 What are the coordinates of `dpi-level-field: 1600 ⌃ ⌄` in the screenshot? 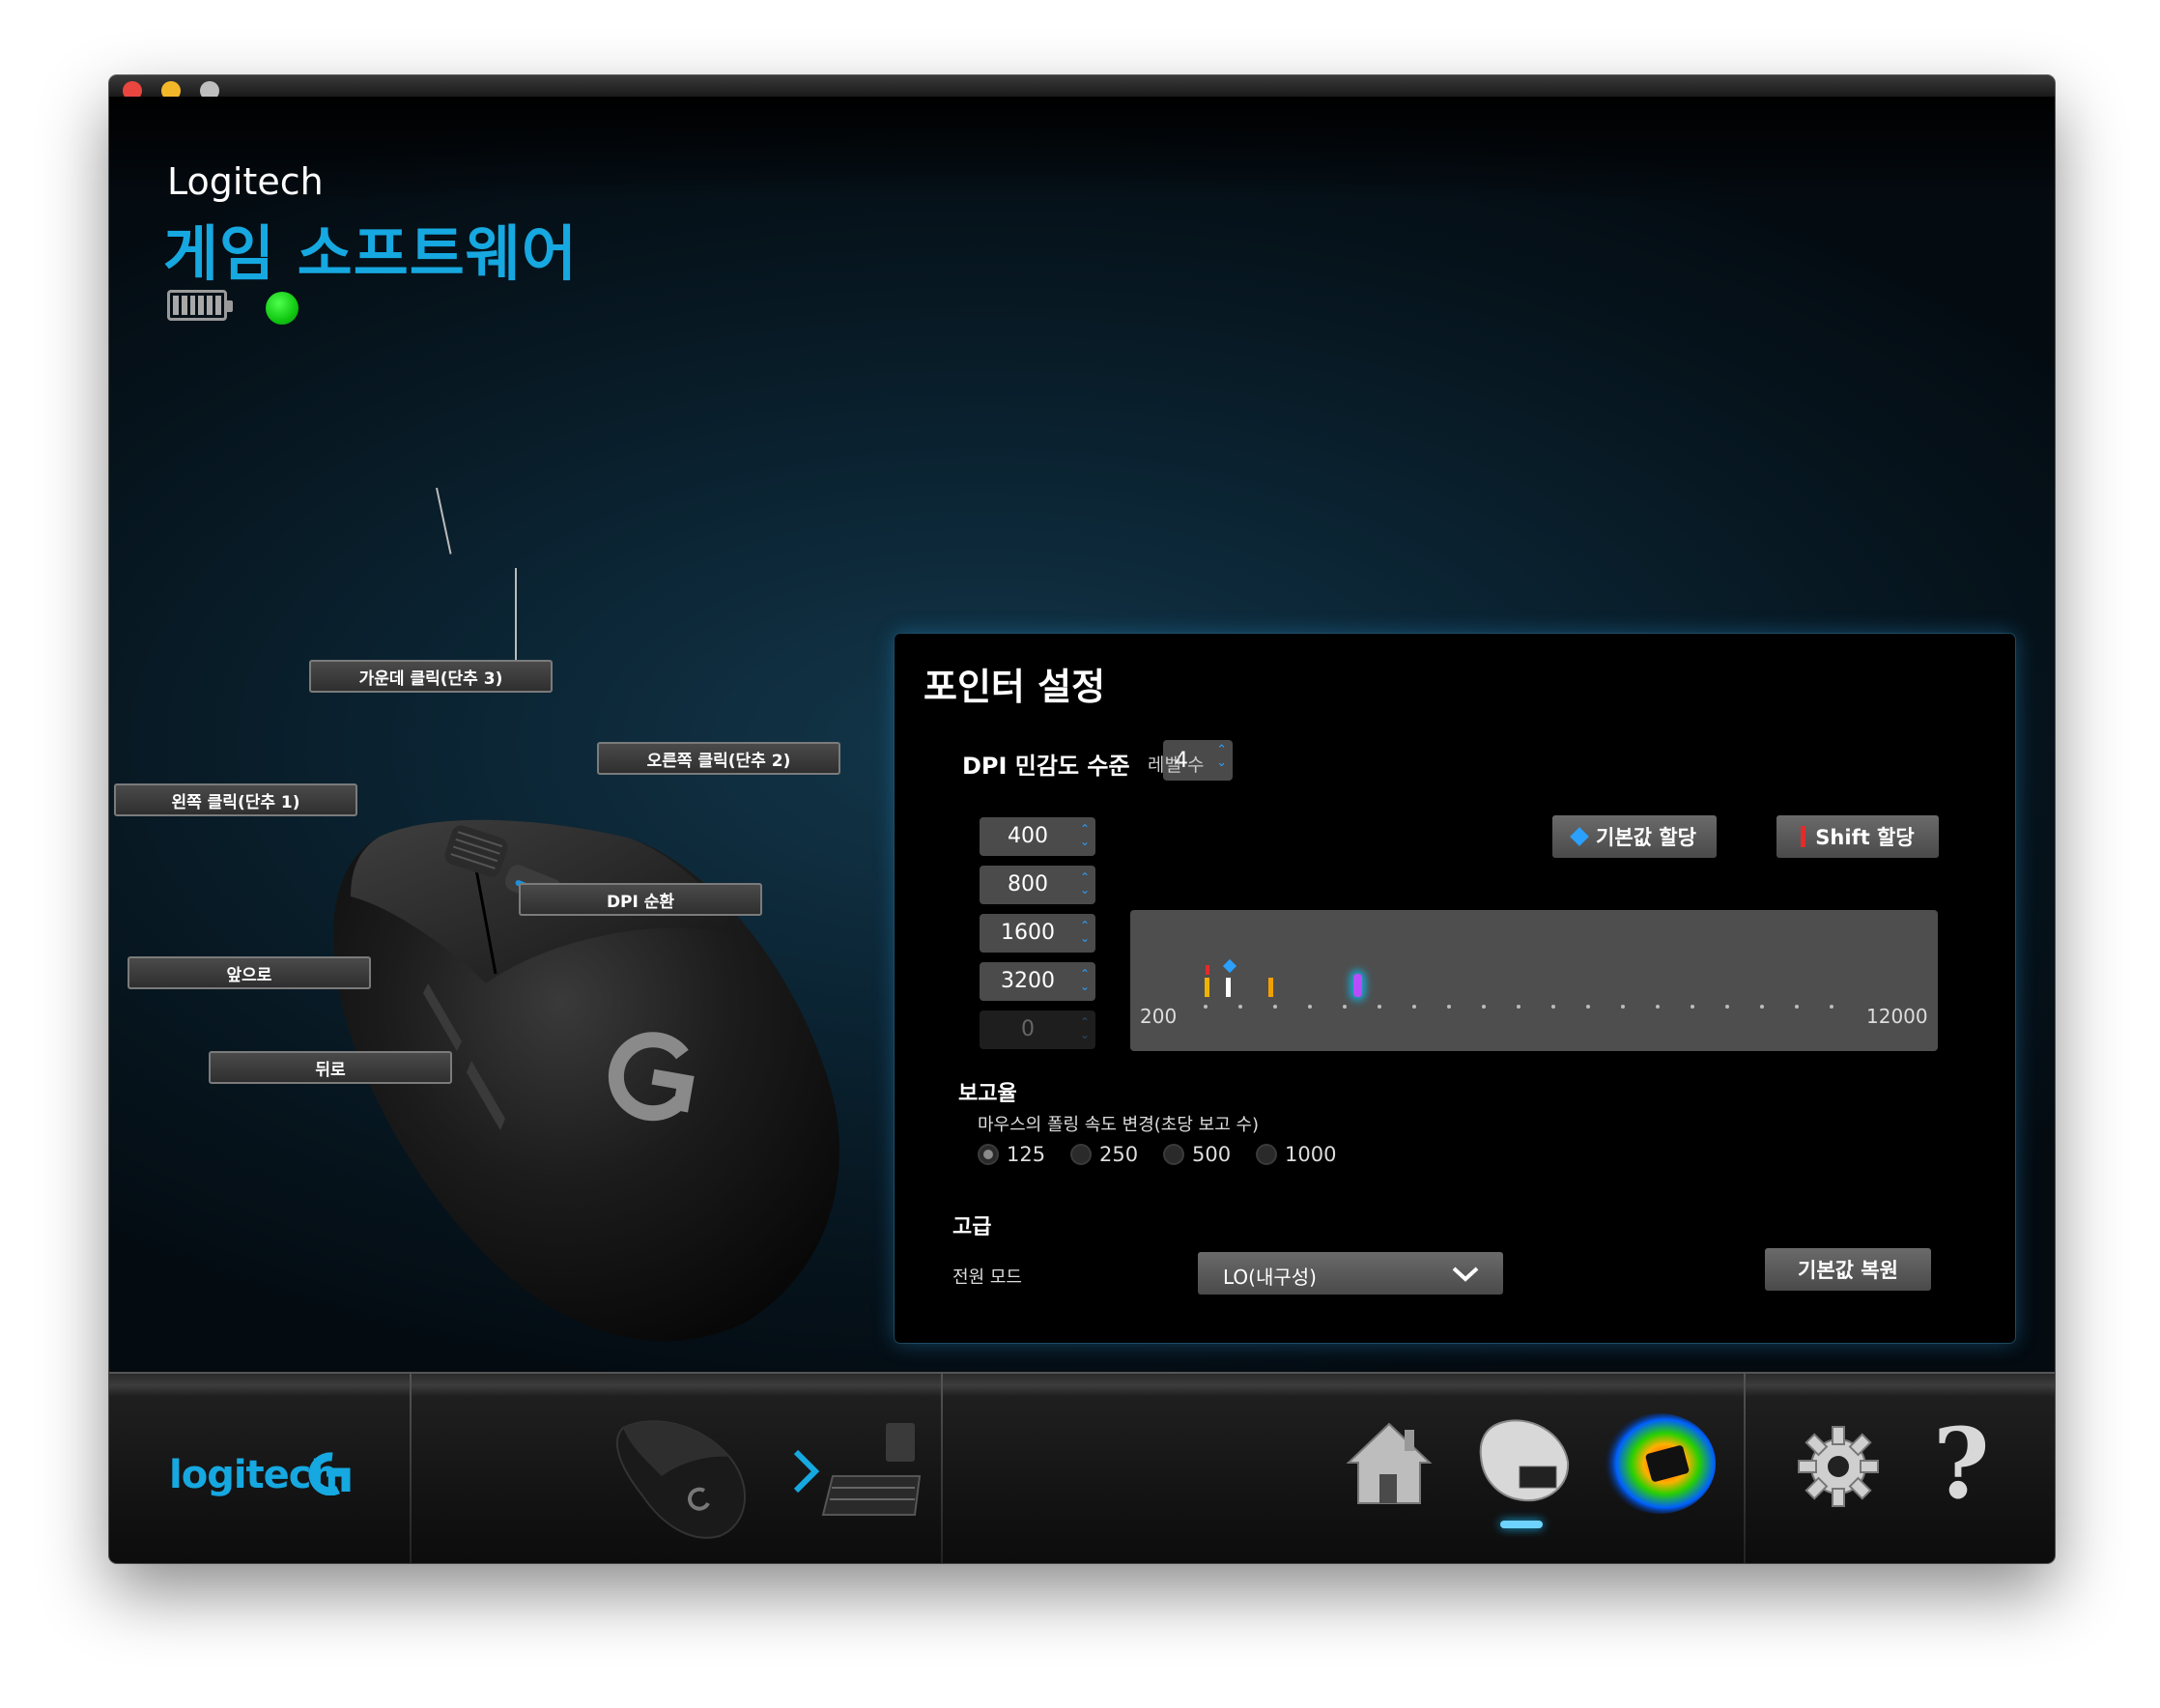 It's located at (1037, 933).